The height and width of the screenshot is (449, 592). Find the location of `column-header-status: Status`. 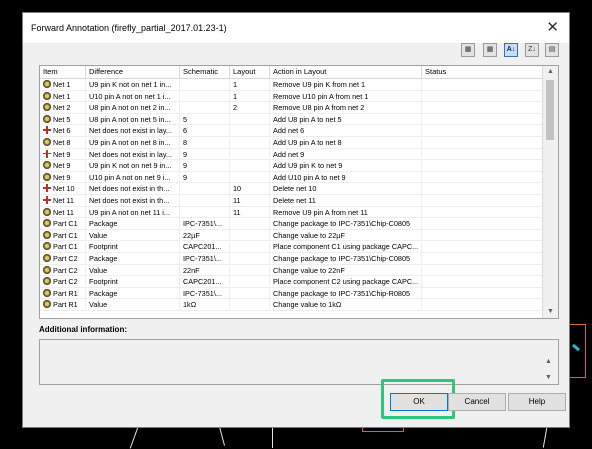

column-header-status: Status is located at coordinates (482, 72).